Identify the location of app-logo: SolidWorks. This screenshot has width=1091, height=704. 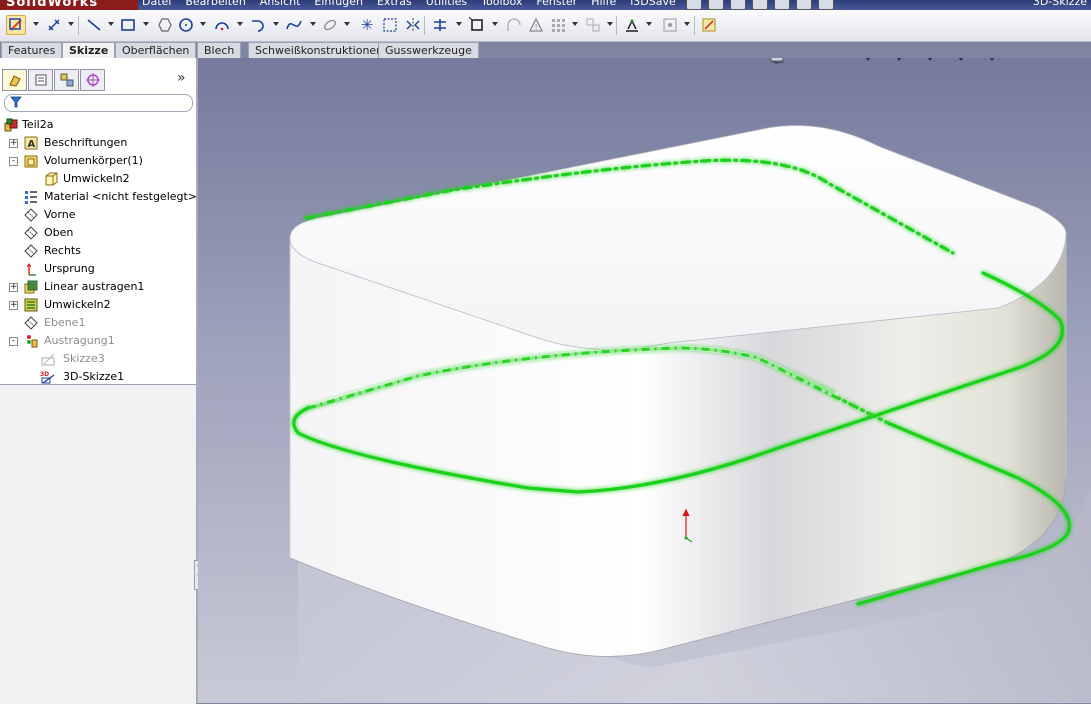
(69, 5).